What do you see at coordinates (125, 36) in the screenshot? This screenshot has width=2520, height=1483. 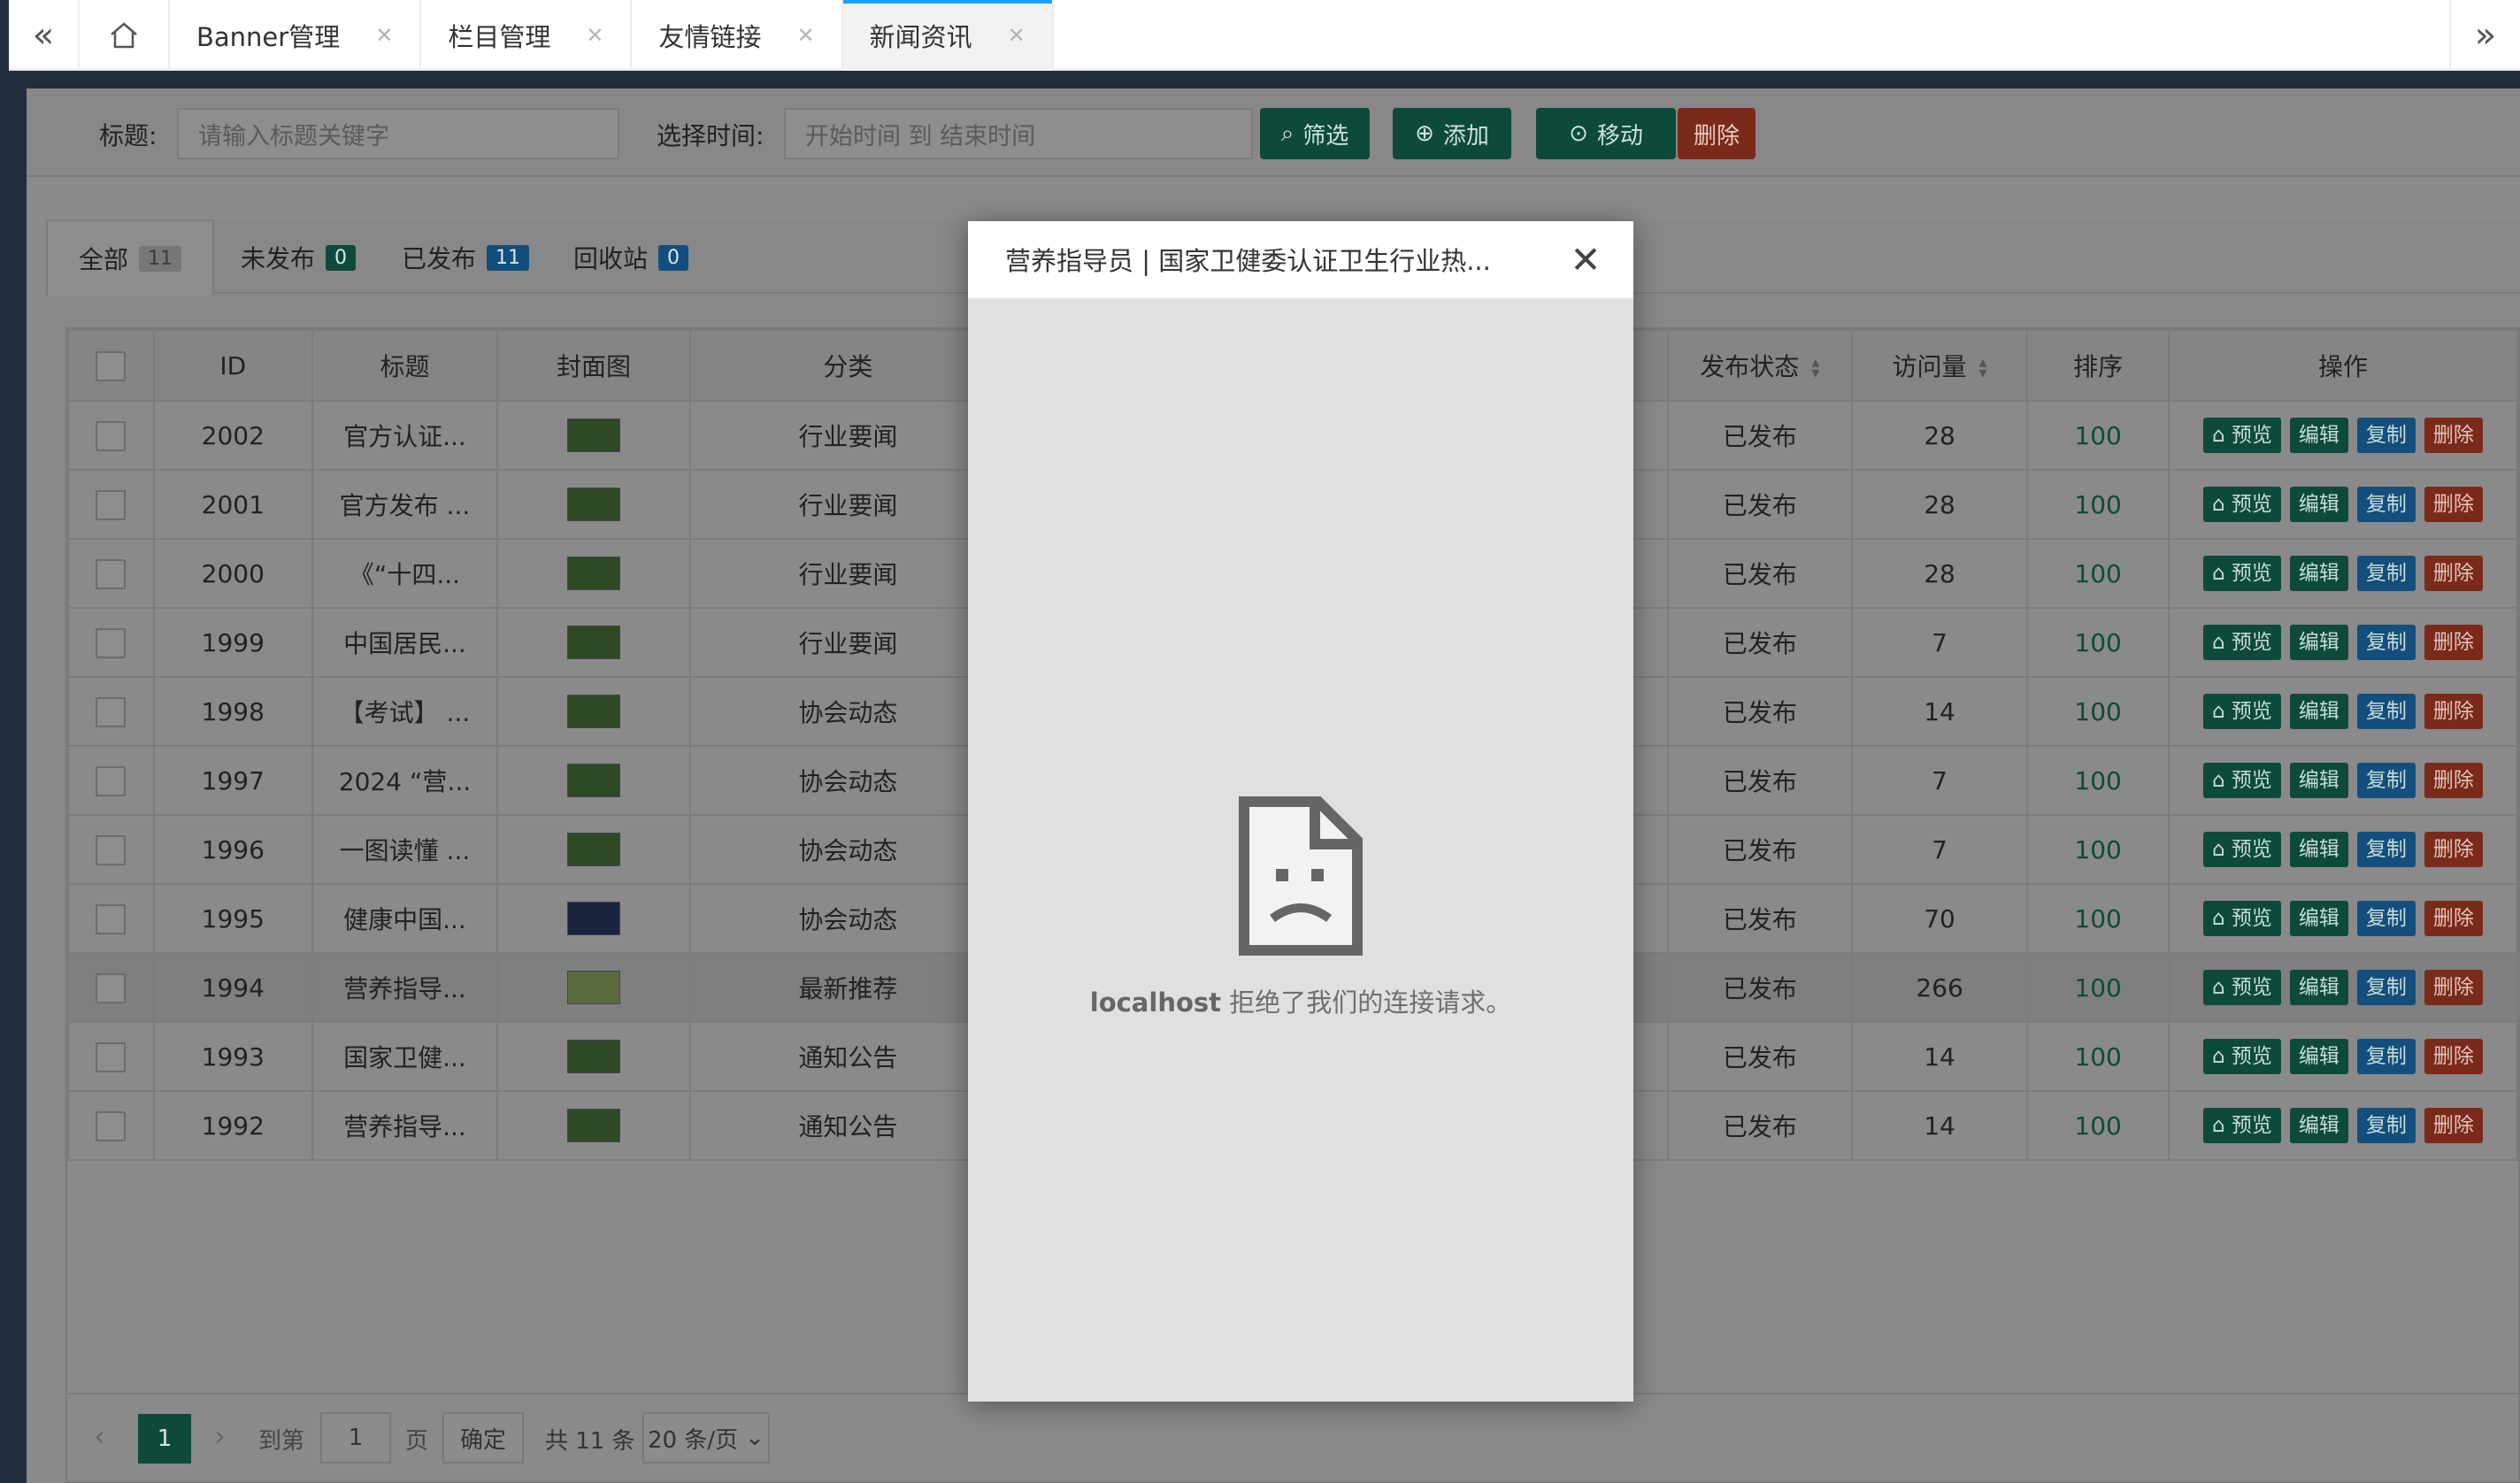 I see `home-tab` at bounding box center [125, 36].